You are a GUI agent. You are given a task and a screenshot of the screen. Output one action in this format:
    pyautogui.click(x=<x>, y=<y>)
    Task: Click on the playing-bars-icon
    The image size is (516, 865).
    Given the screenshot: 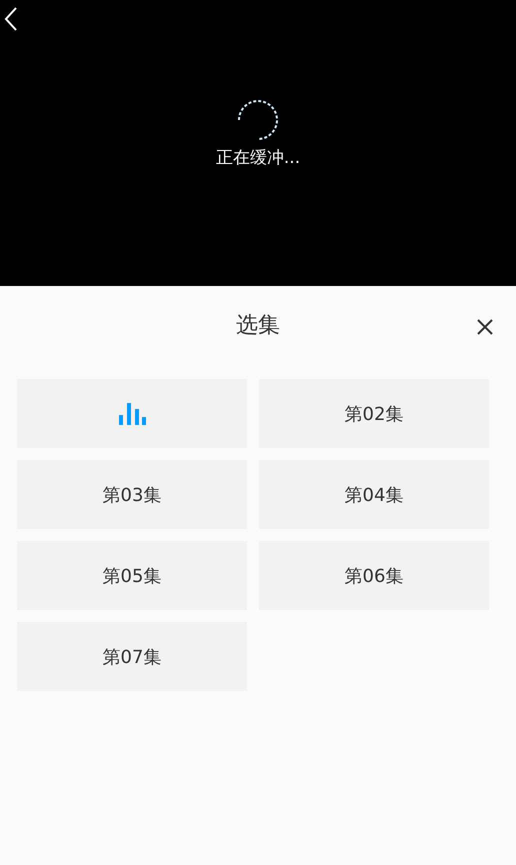 What is the action you would take?
    pyautogui.click(x=132, y=413)
    